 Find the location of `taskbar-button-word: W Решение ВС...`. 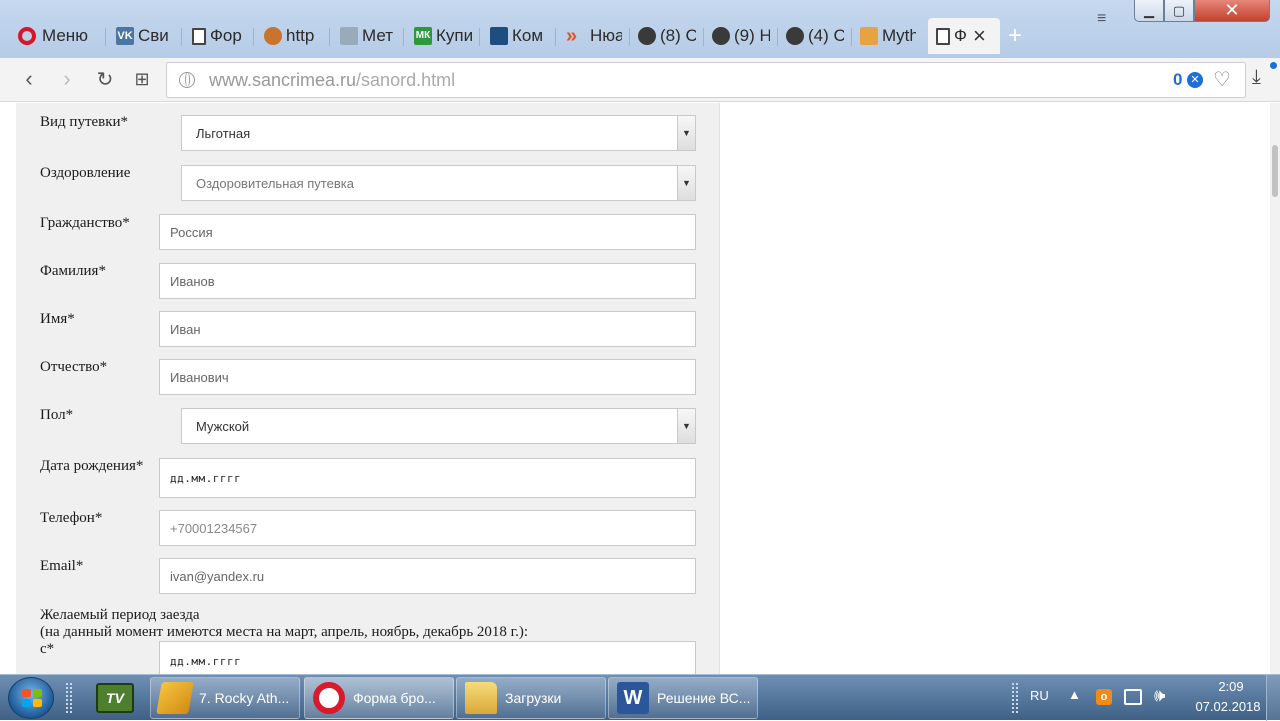

taskbar-button-word: W Решение ВС... is located at coordinates (683, 698).